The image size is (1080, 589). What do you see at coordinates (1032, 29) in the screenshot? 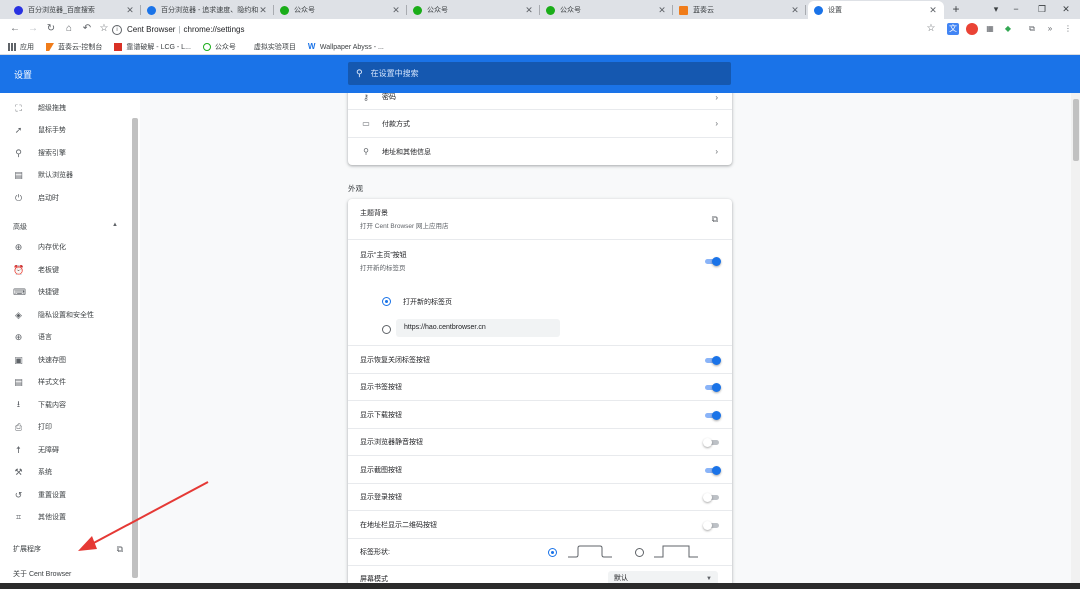
I see `crop-screenshot-icon: ⧉` at bounding box center [1032, 29].